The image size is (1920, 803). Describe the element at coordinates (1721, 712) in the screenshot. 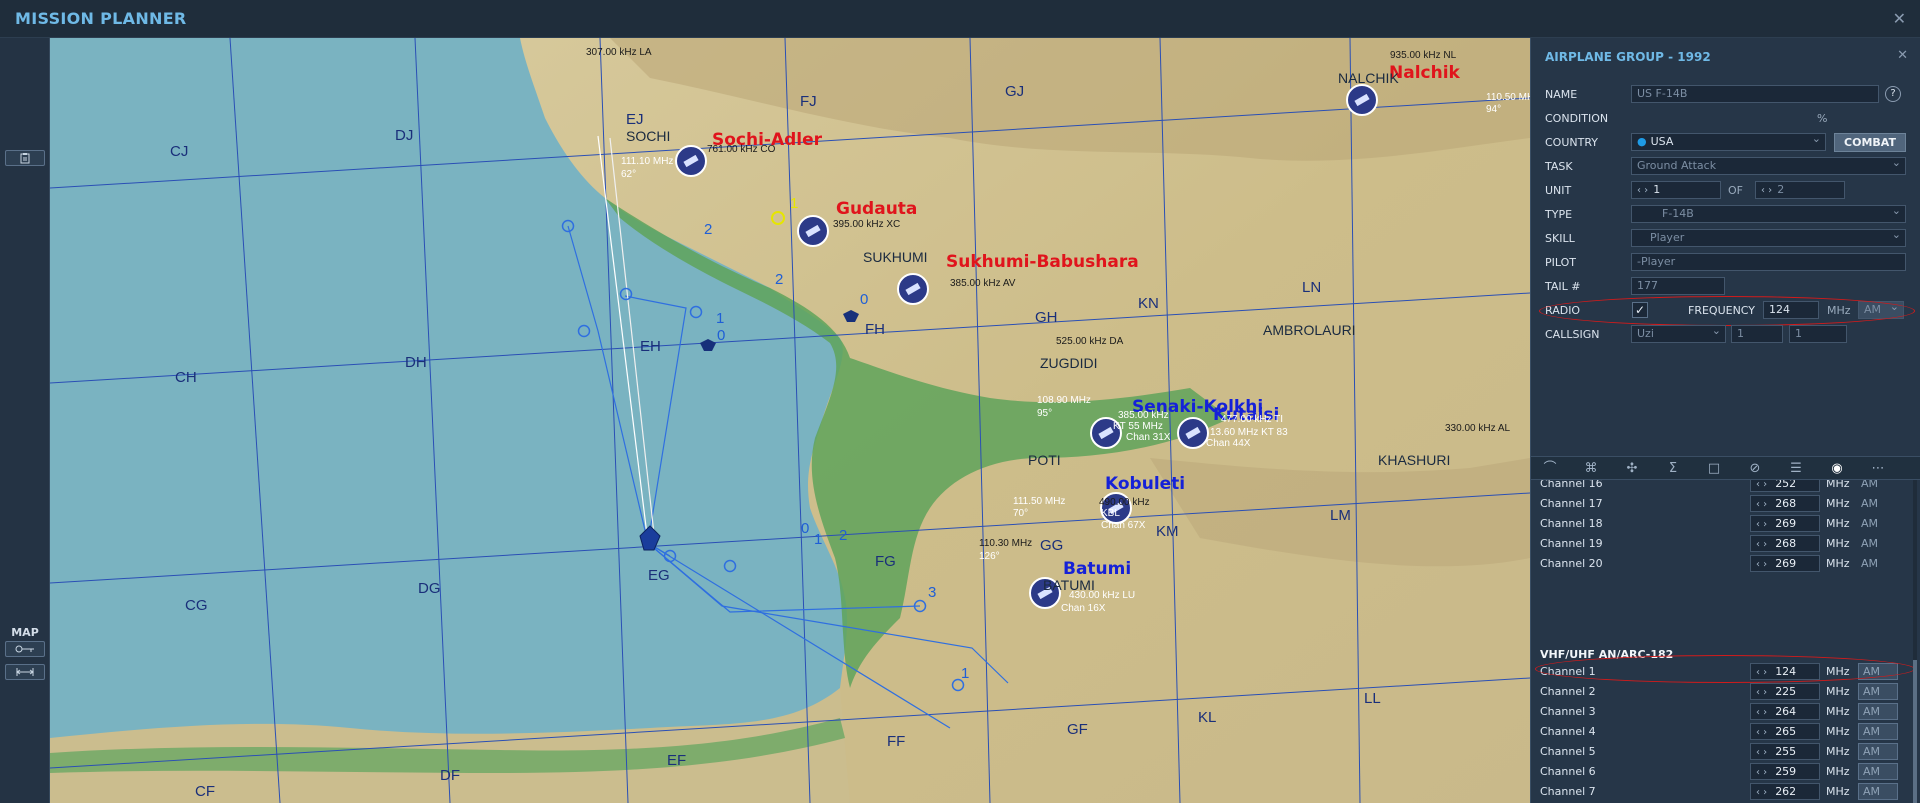

I see `channel-row: Channel 3 ‹ › 264 MHz AM` at that location.